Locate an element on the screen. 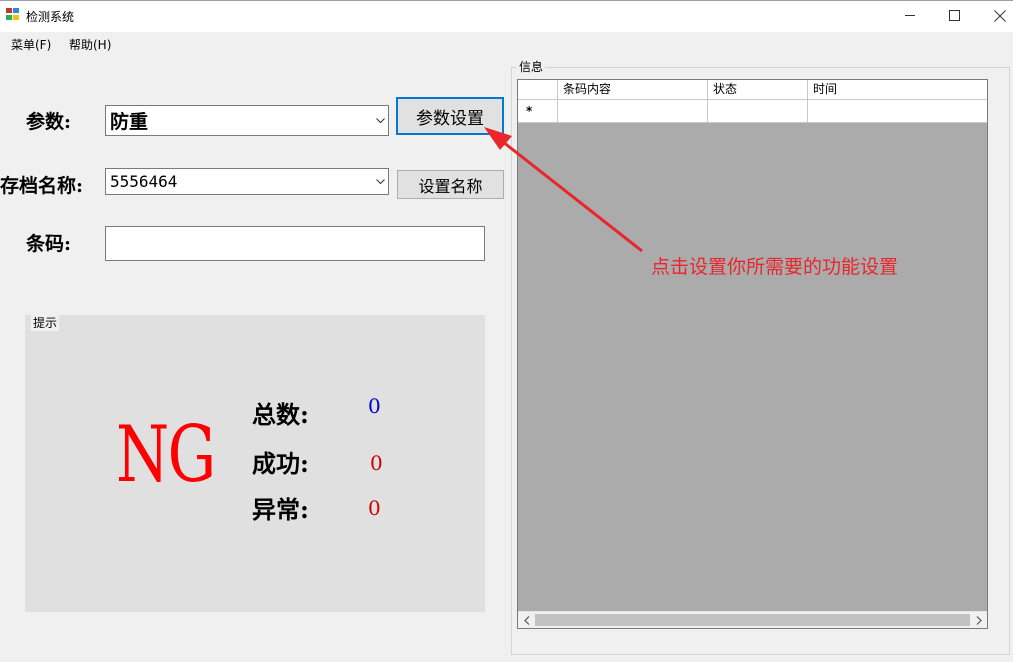  column-header-time: 时间 is located at coordinates (897, 89).